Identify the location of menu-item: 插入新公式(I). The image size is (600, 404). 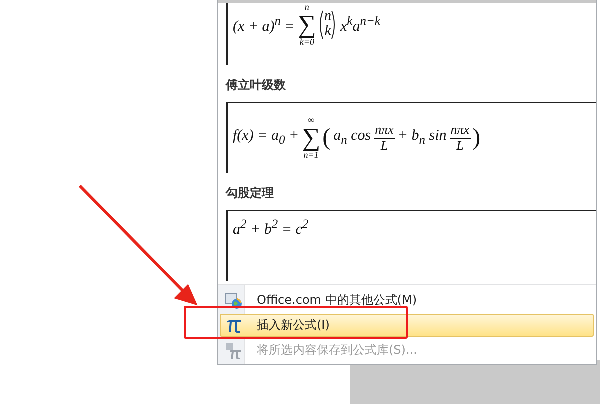
(407, 325).